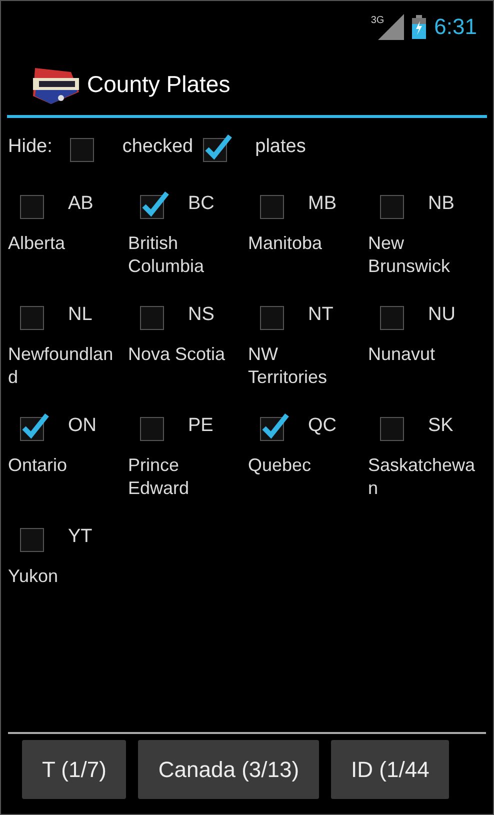 This screenshot has height=815, width=494. What do you see at coordinates (421, 477) in the screenshot?
I see `province-name: Saskatchewan` at bounding box center [421, 477].